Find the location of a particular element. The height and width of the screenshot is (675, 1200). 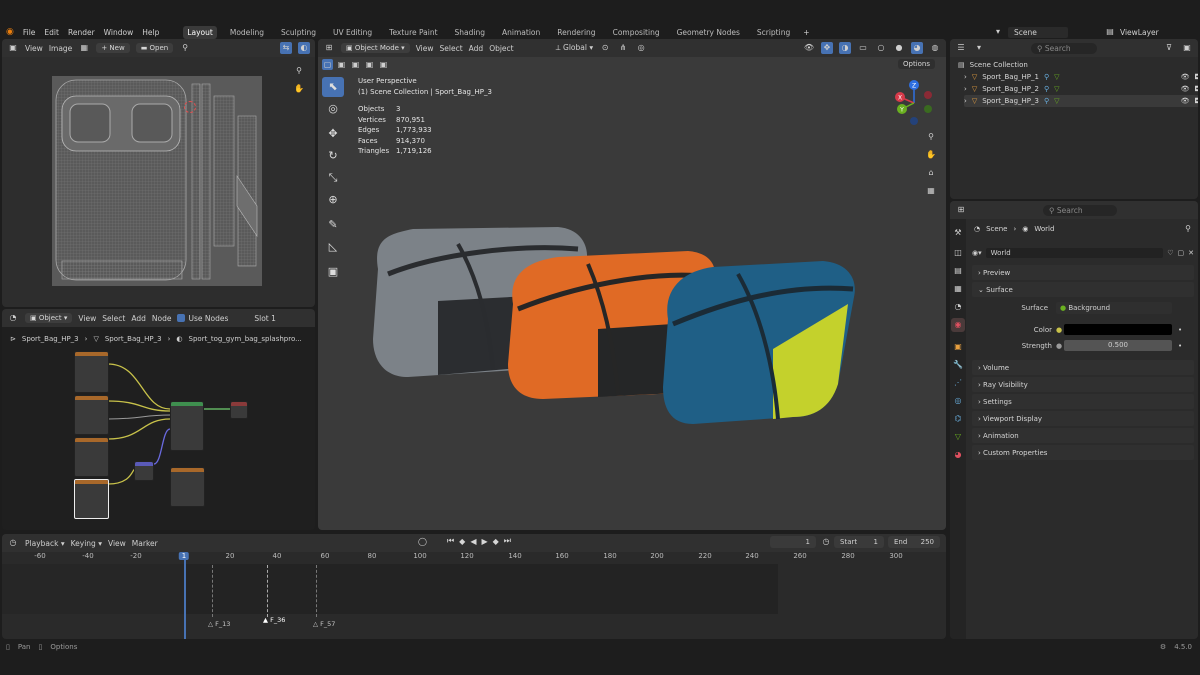

new-collection-icon: ▣ is located at coordinates (1187, 48).